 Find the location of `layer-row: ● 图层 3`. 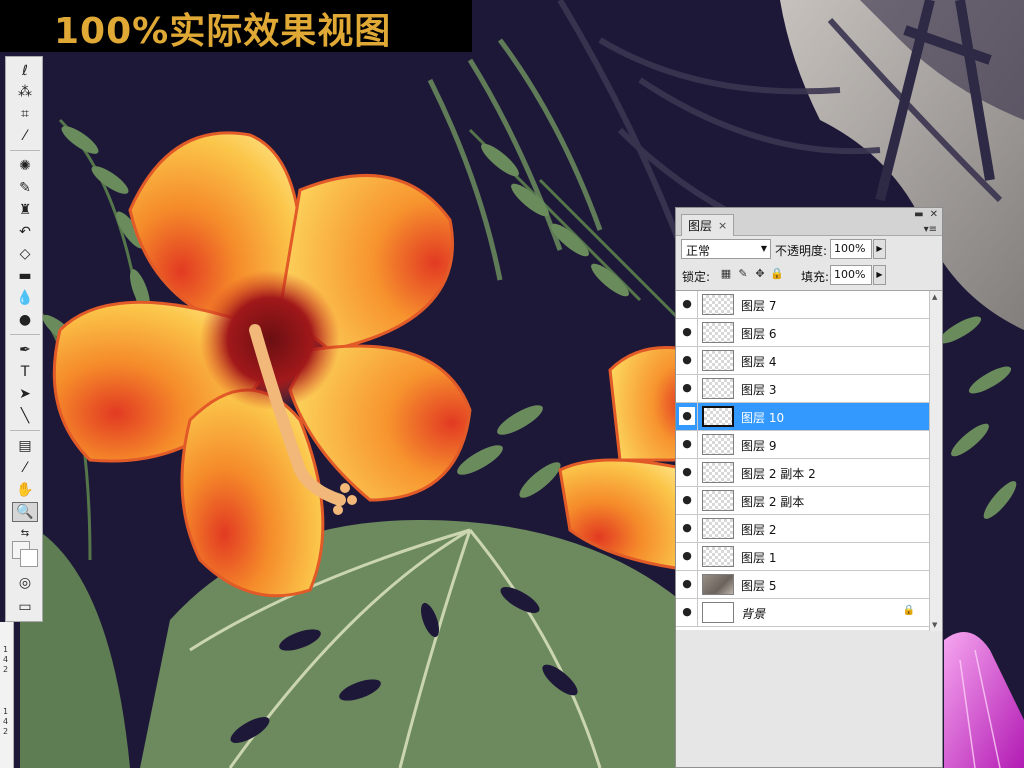

layer-row: ● 图层 3 is located at coordinates (802, 389).